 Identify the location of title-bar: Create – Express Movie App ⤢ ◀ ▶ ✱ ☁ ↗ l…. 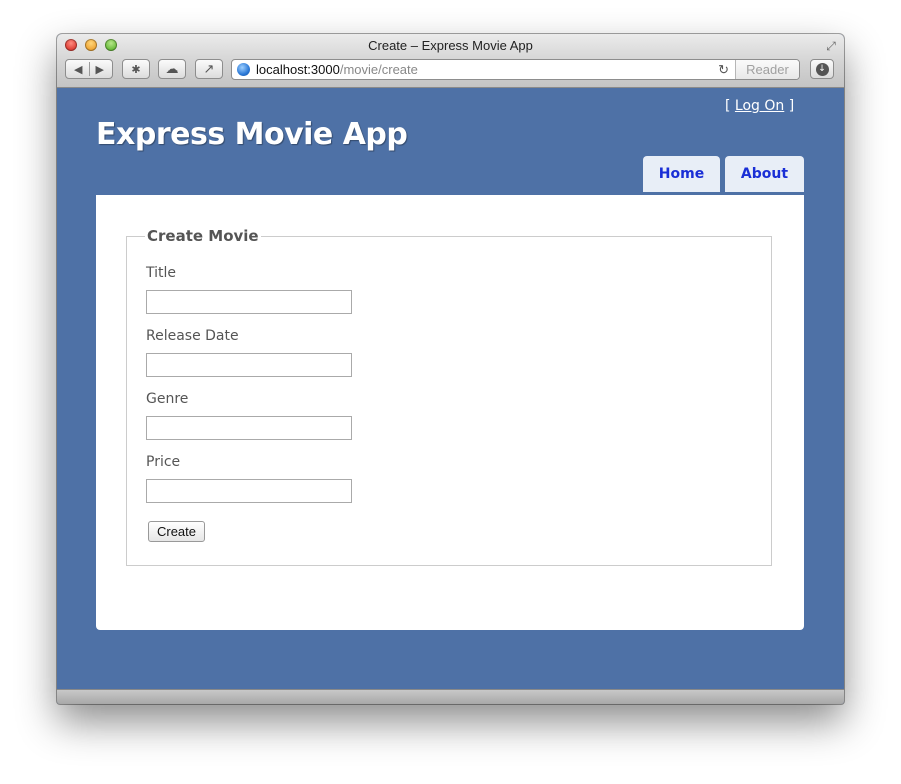
(450, 61).